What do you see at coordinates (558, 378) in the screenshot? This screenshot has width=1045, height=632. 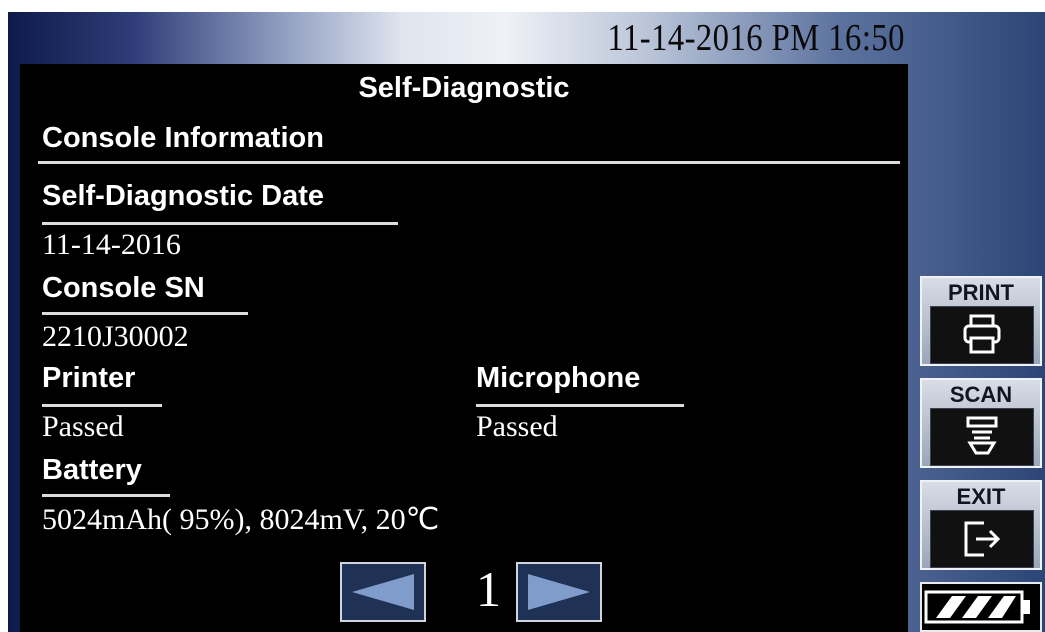 I see `microphone-label: Microphone` at bounding box center [558, 378].